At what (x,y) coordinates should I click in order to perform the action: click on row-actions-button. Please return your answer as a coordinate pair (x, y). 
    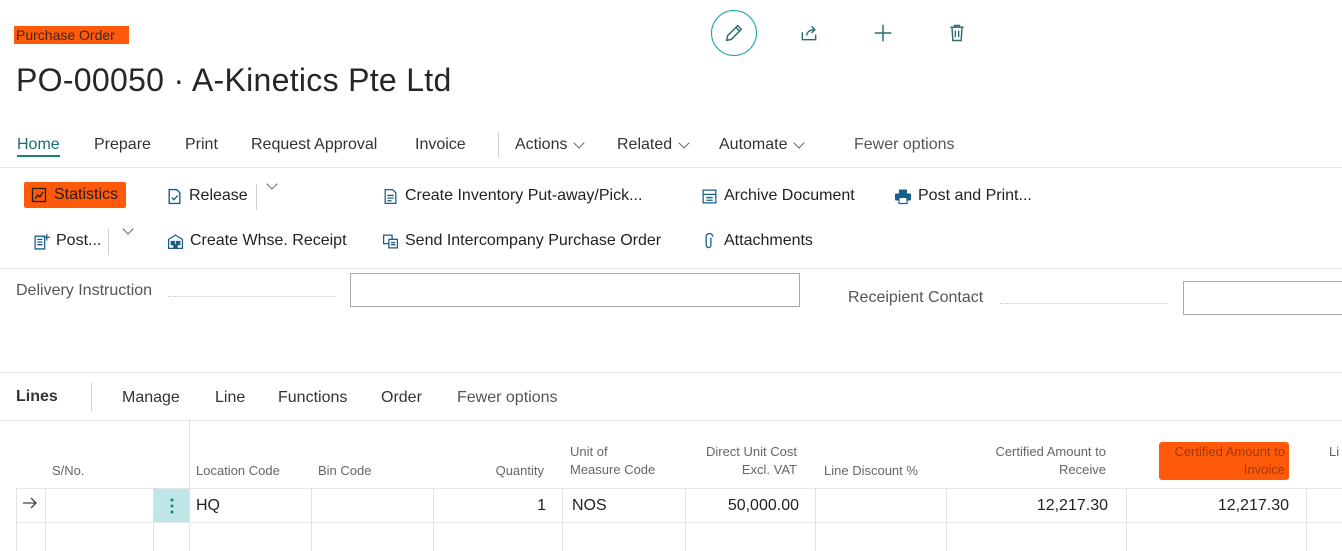
    Looking at the image, I should click on (171, 505).